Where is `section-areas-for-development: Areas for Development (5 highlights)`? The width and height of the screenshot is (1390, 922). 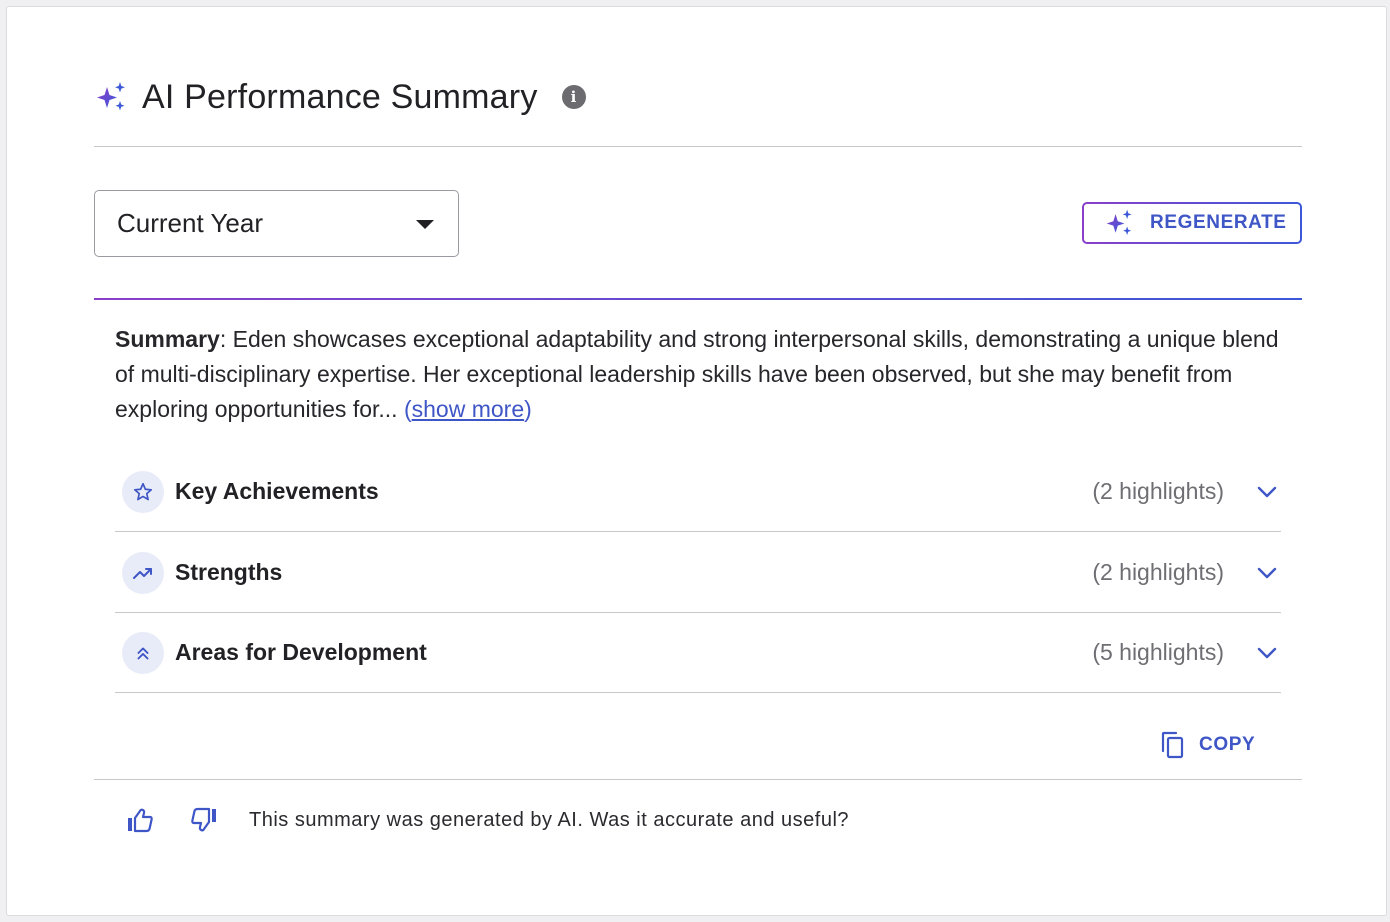
section-areas-for-development: Areas for Development (5 highlights) is located at coordinates (698, 653).